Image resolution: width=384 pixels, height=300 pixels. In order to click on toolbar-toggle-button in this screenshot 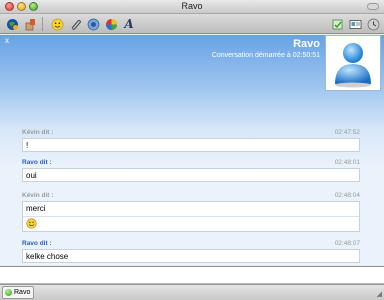, I will do `click(373, 6)`.